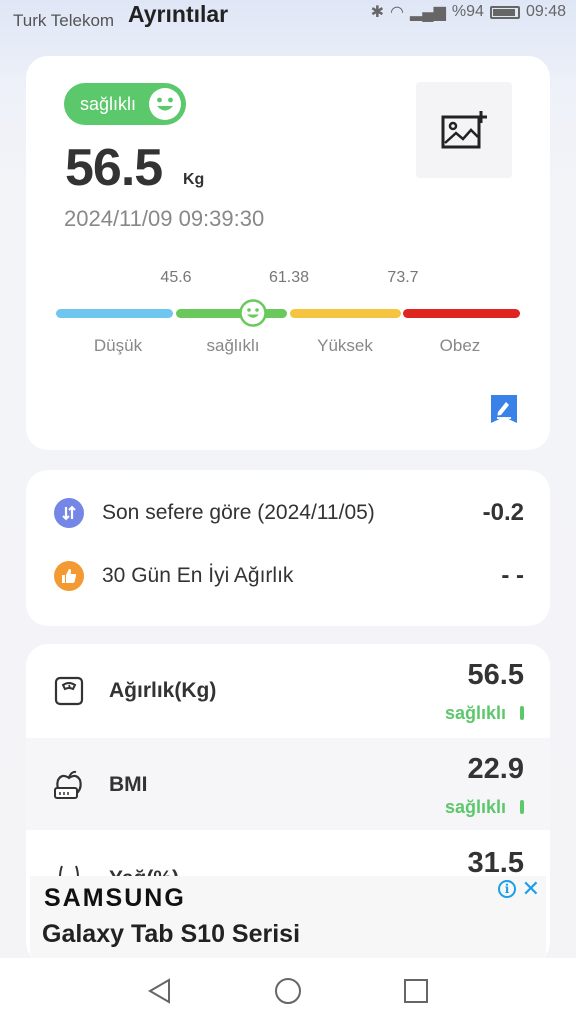  What do you see at coordinates (253, 313) in the screenshot?
I see `range-marker-smiley-icon` at bounding box center [253, 313].